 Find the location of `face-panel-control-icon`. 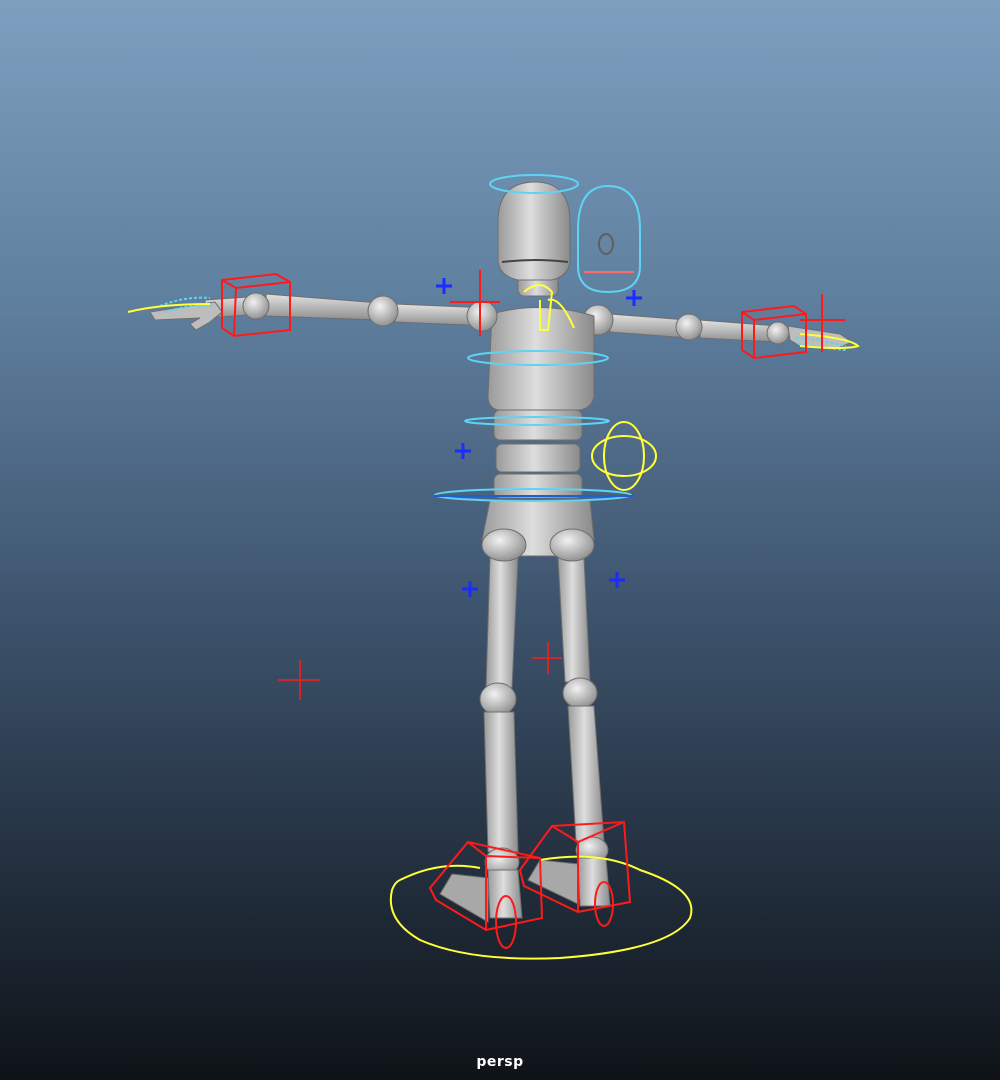

face-panel-control-icon is located at coordinates (609, 239).